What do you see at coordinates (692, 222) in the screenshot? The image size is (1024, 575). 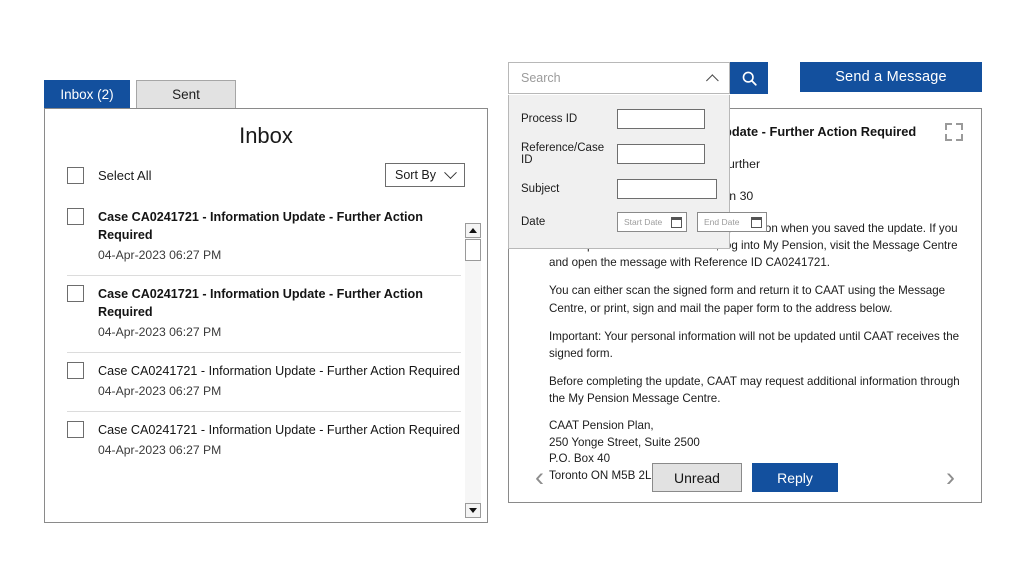 I see `date-range-group: Start Date End Date` at bounding box center [692, 222].